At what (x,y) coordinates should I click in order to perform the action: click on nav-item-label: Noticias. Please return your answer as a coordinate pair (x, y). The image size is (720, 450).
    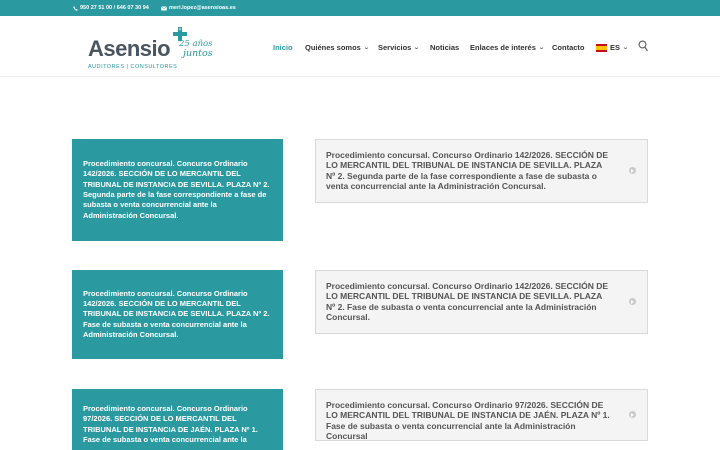
    Looking at the image, I should click on (445, 47).